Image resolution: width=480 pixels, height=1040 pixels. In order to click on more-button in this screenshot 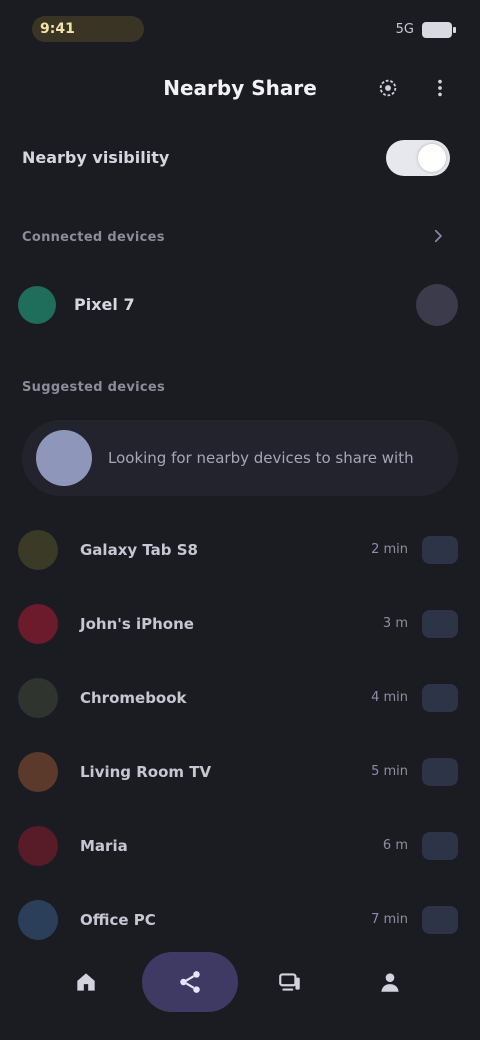, I will do `click(440, 88)`.